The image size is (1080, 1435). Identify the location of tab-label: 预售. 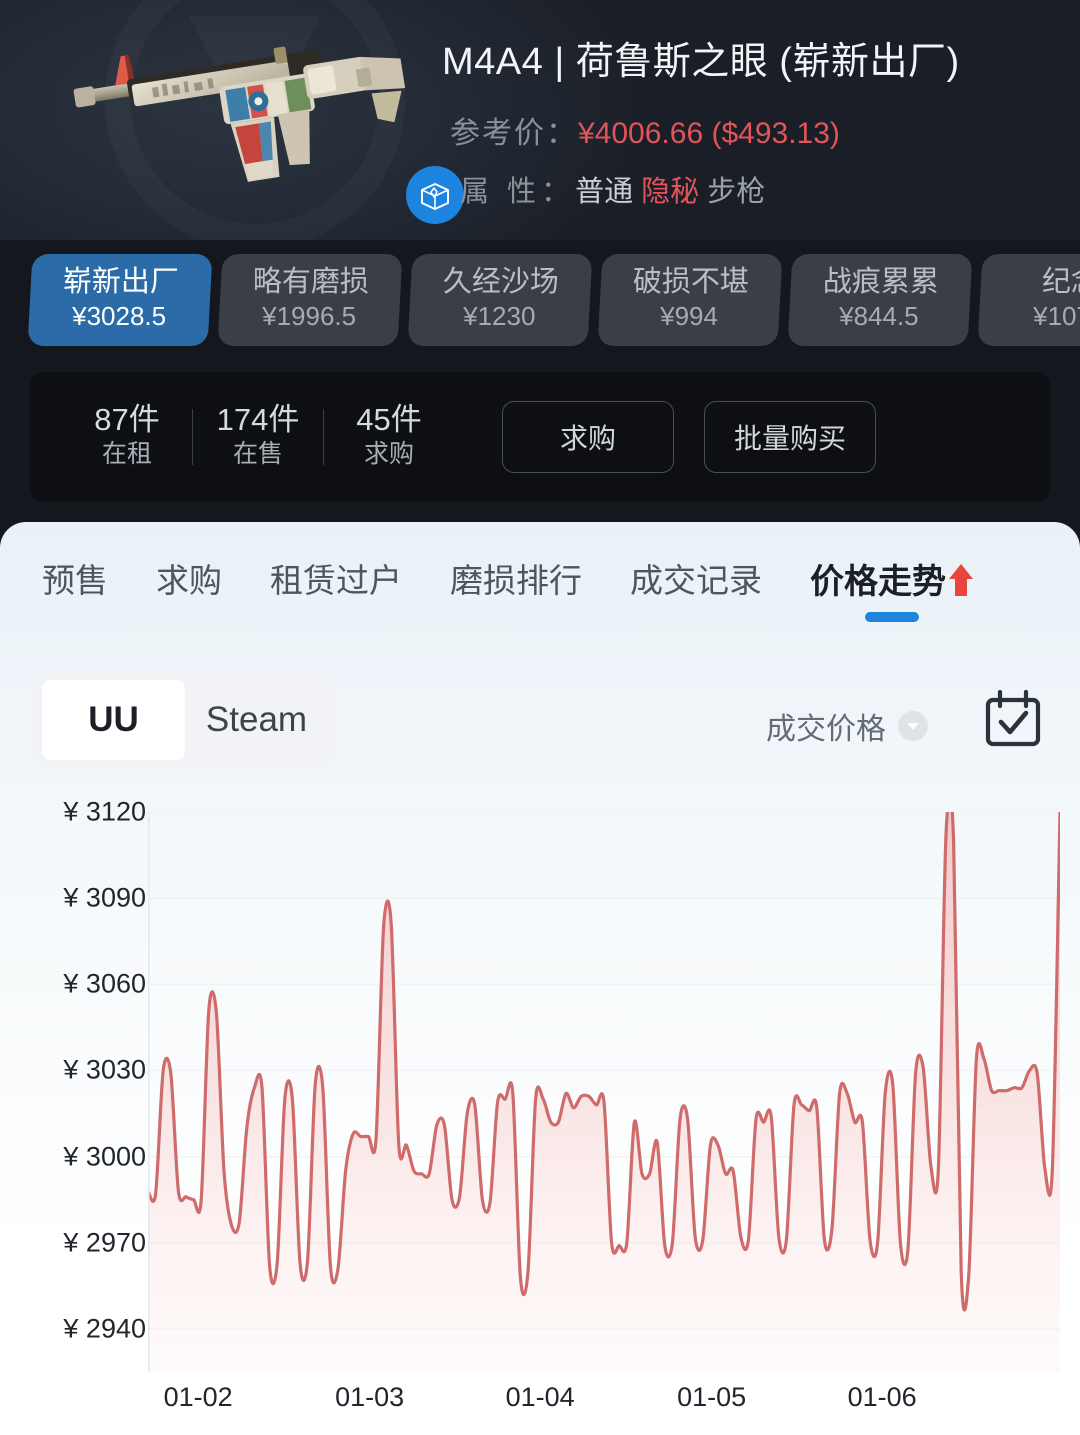
(75, 580).